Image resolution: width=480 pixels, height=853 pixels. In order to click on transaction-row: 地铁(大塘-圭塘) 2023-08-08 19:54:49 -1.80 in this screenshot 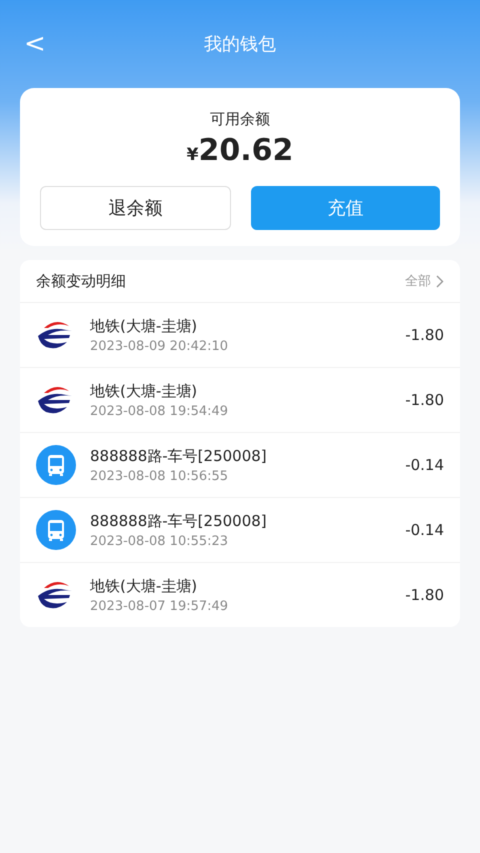, I will do `click(240, 400)`.